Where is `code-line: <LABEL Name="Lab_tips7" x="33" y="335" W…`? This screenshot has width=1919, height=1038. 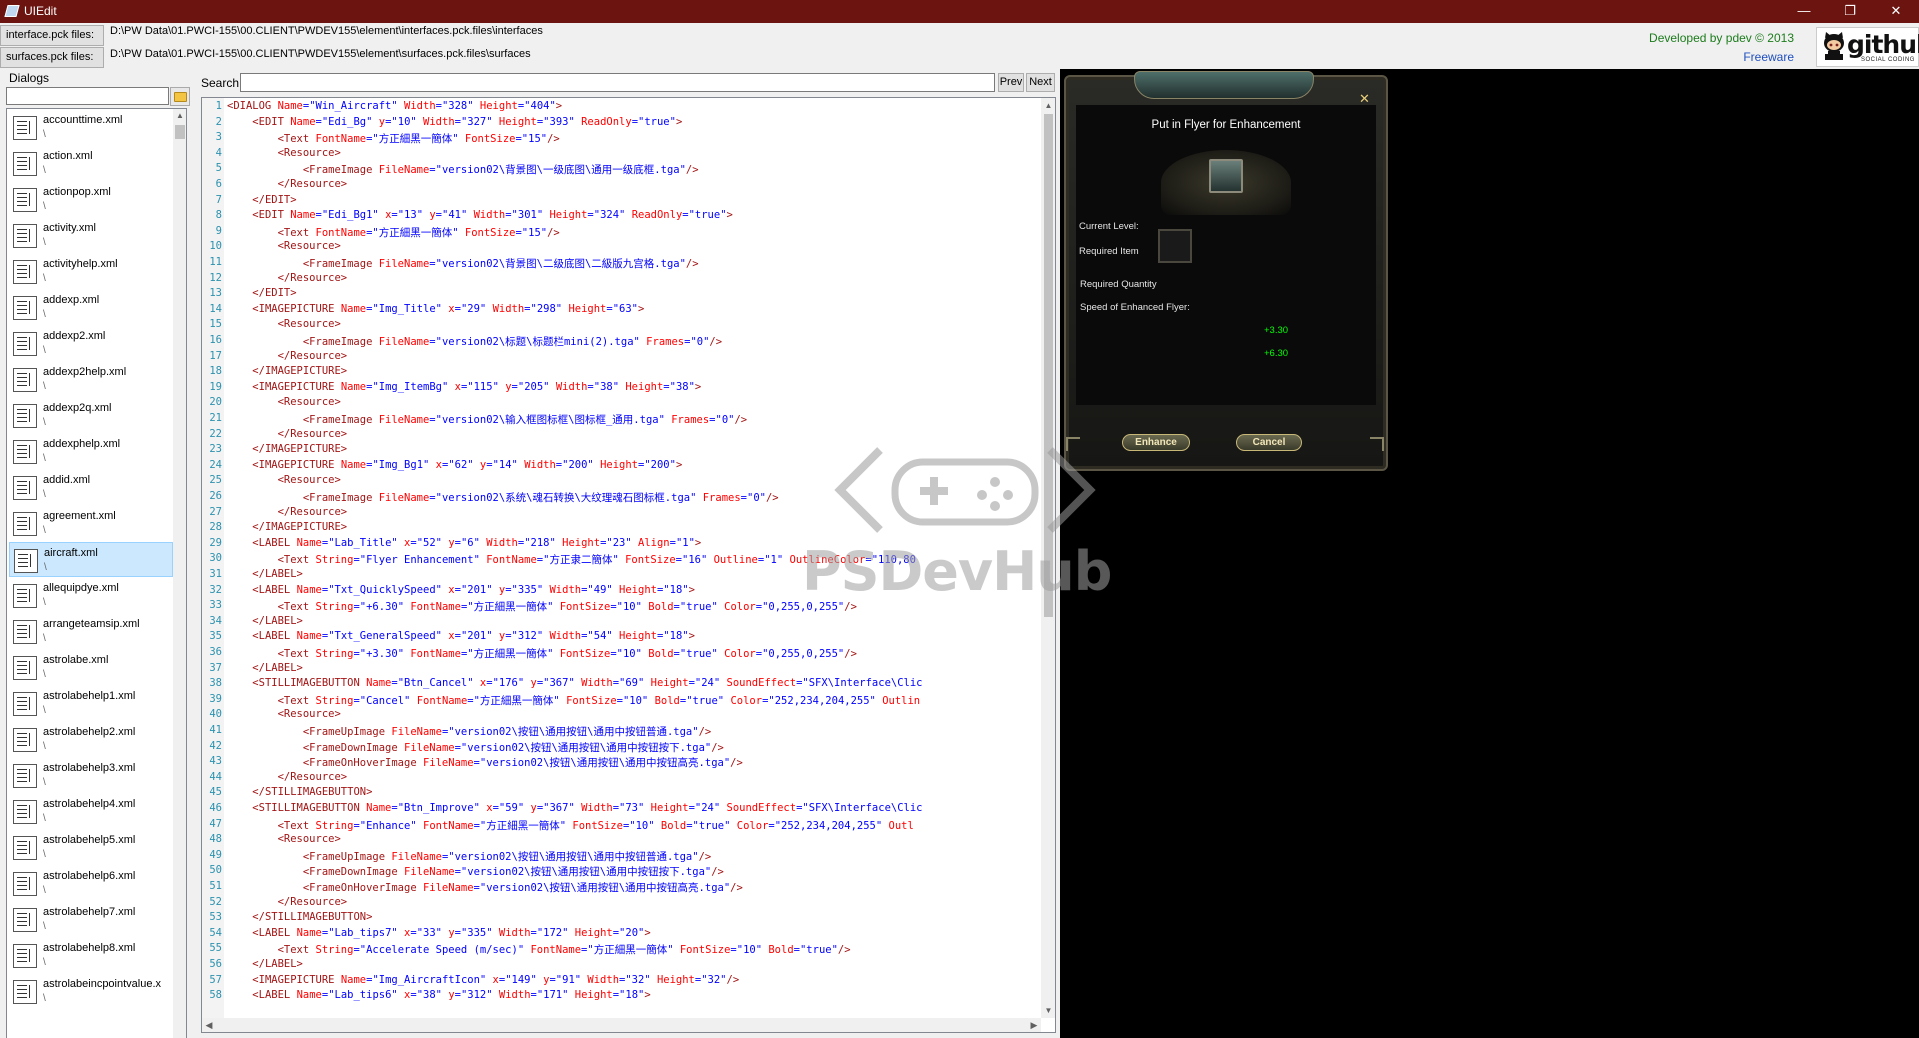
code-line: <LABEL Name="Lab_tips7" x="33" y="335" W… is located at coordinates (438, 933).